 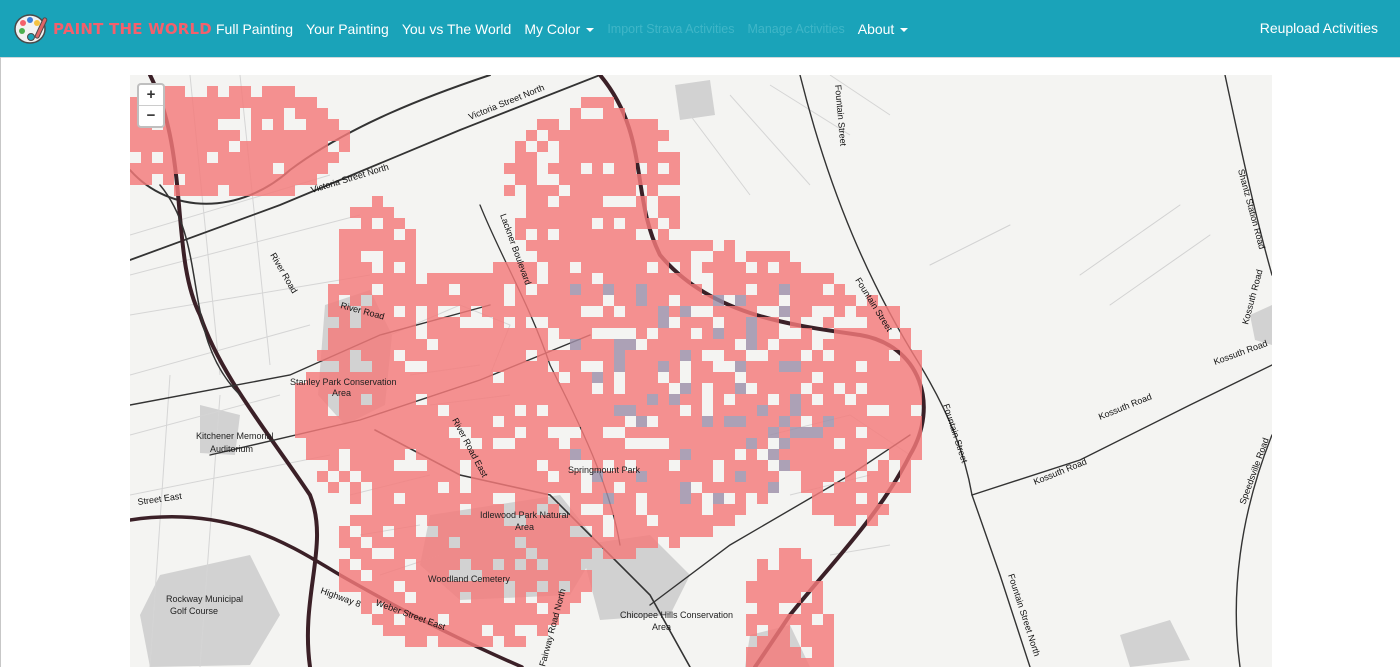 I want to click on zoom-in-button: +, so click(x=151, y=95).